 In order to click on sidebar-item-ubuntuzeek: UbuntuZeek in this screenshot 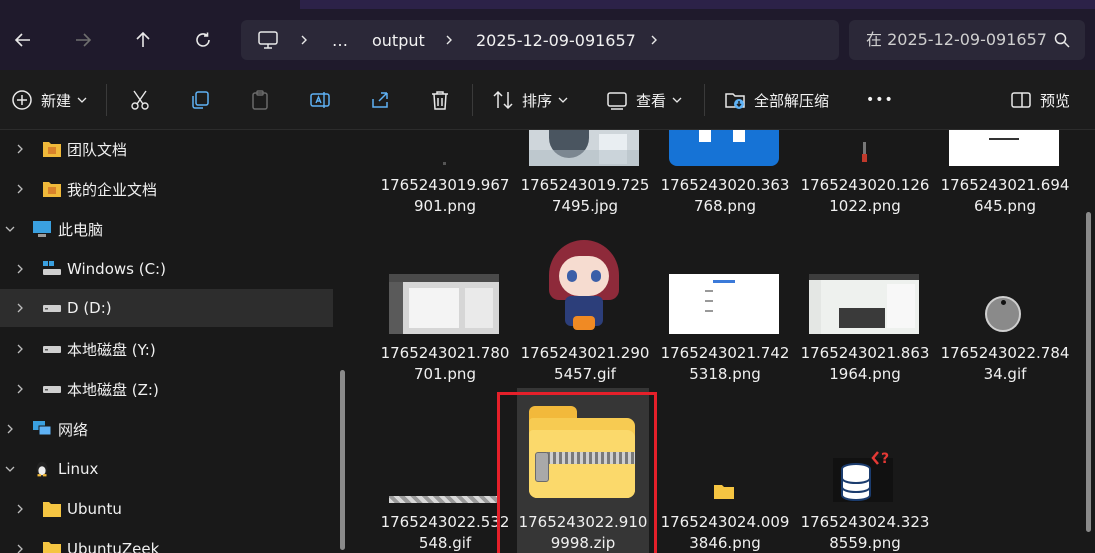, I will do `click(166, 541)`.